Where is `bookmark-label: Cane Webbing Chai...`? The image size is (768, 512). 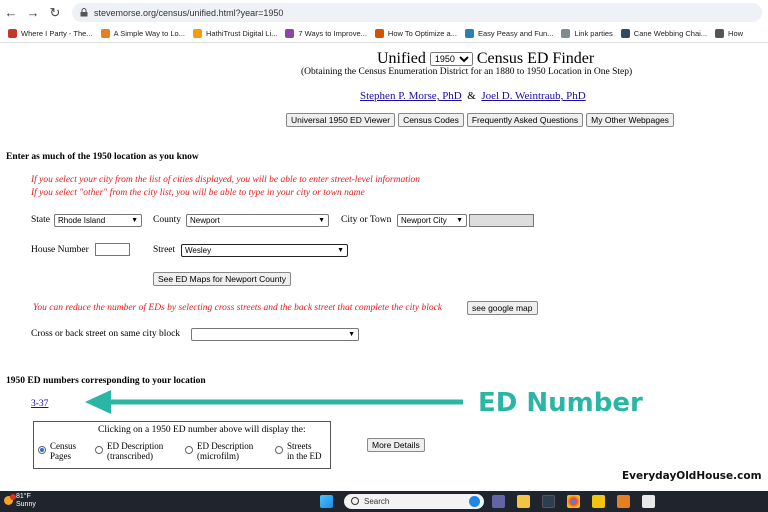 bookmark-label: Cane Webbing Chai... is located at coordinates (670, 33).